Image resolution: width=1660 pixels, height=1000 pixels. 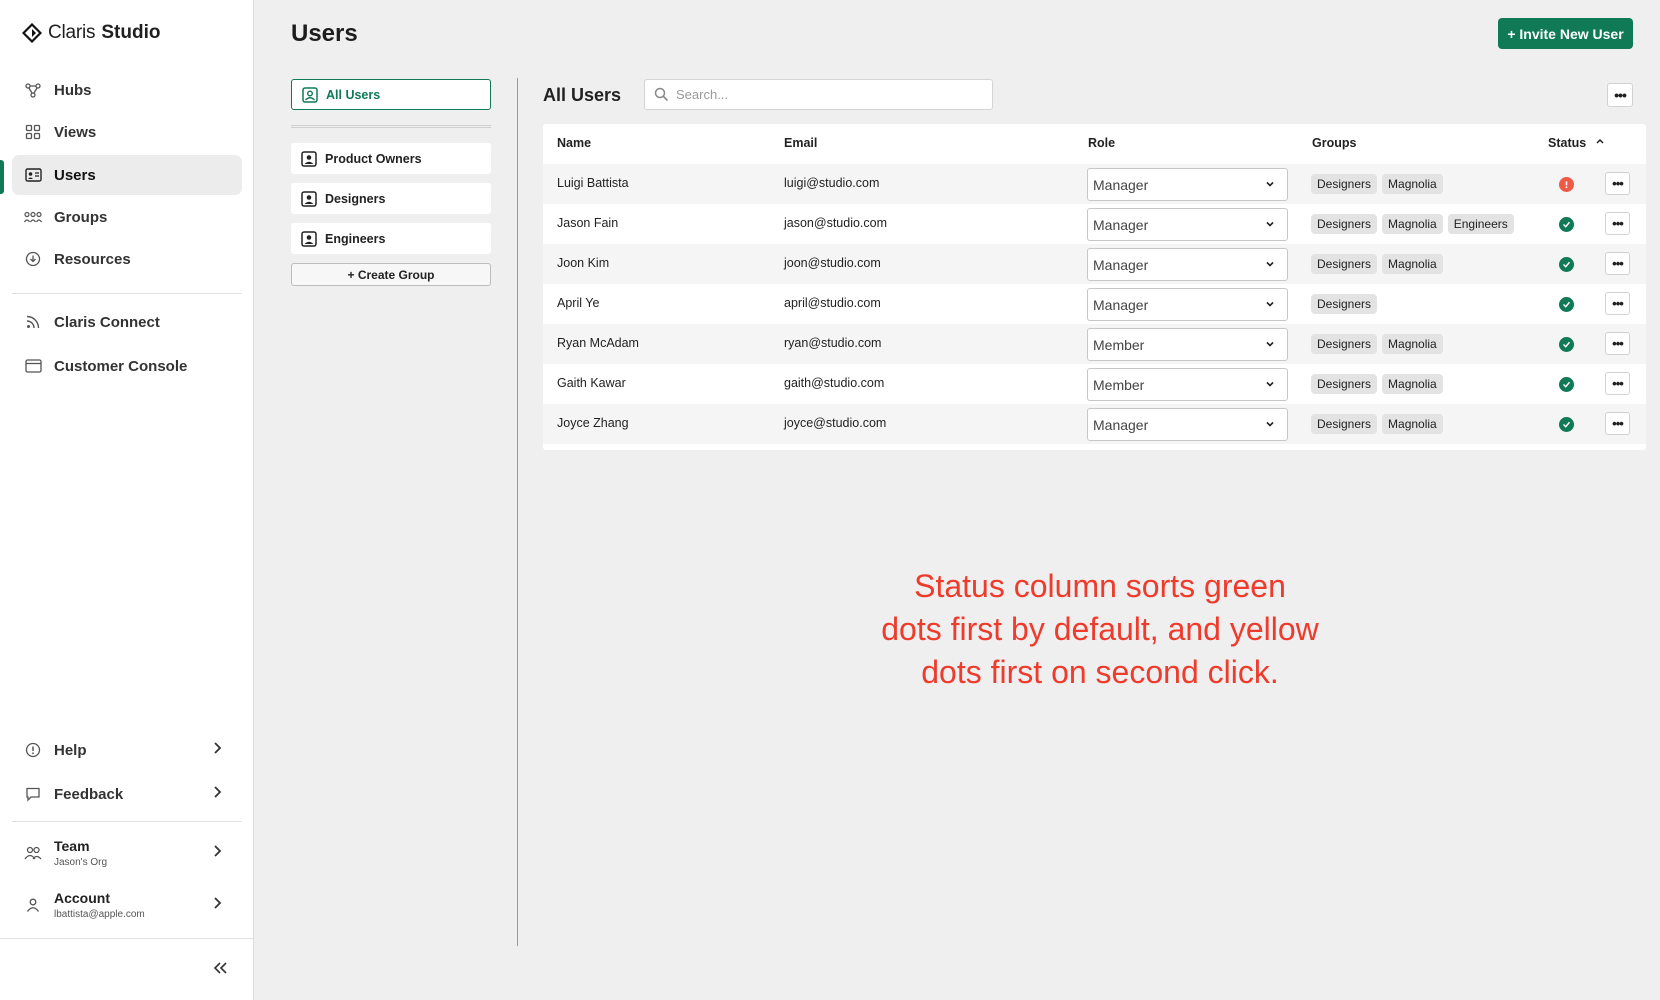 What do you see at coordinates (310, 94) in the screenshot?
I see `user-card-icon` at bounding box center [310, 94].